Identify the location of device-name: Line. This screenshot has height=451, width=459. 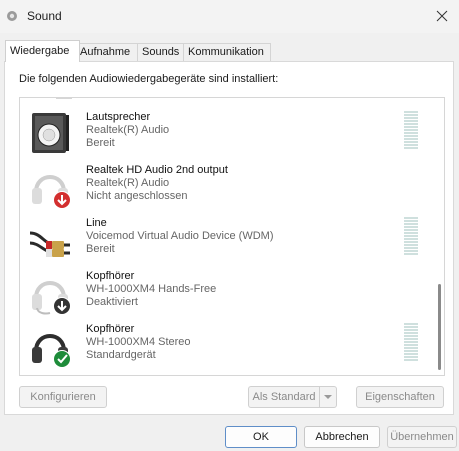
(96, 223).